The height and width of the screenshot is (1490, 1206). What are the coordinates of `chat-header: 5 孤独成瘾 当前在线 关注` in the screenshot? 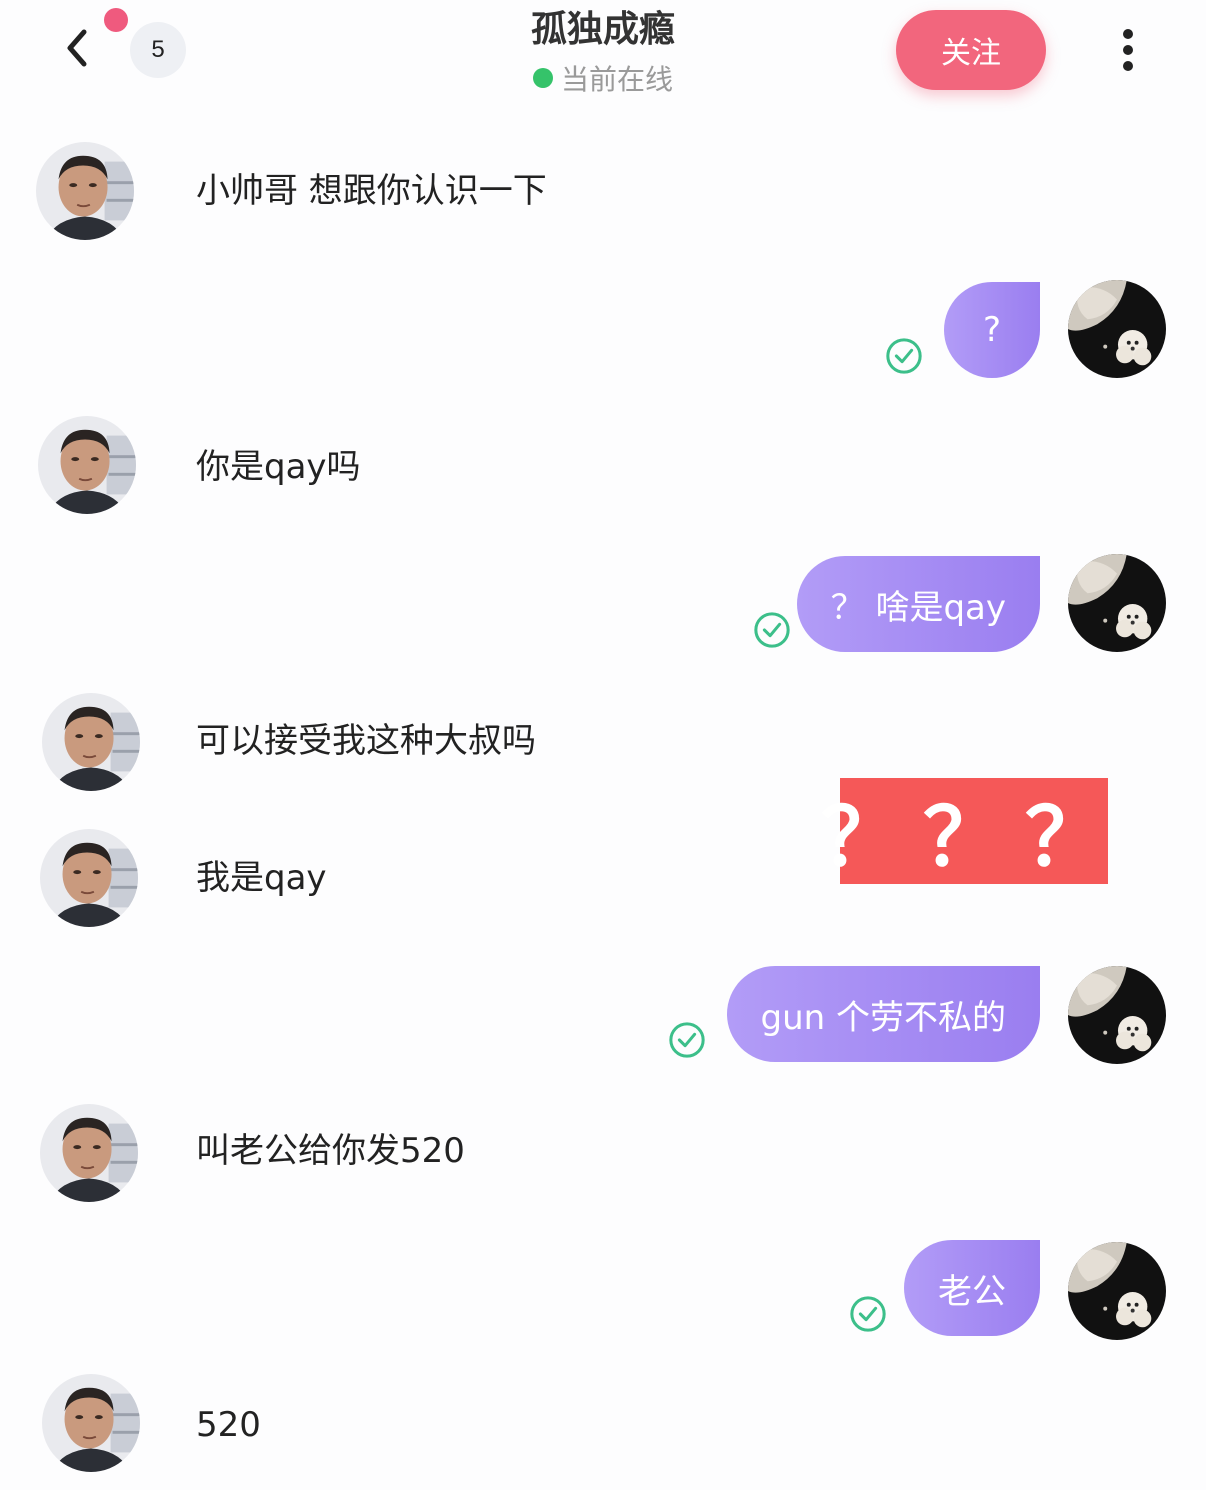 It's located at (603, 55).